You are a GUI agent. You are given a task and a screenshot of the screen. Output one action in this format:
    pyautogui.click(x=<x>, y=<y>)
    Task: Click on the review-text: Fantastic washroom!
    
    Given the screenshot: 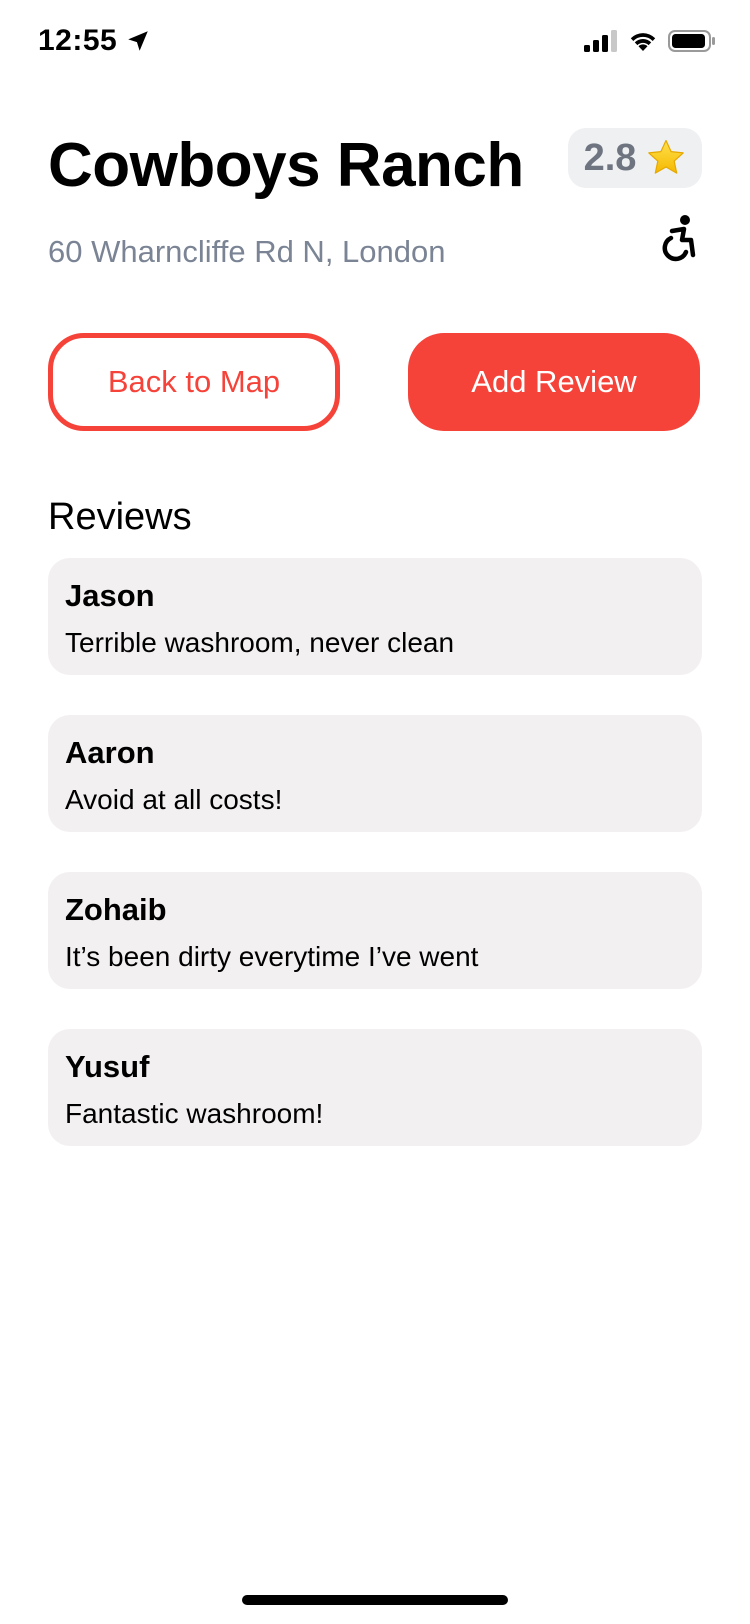 What is the action you would take?
    pyautogui.click(x=194, y=1113)
    